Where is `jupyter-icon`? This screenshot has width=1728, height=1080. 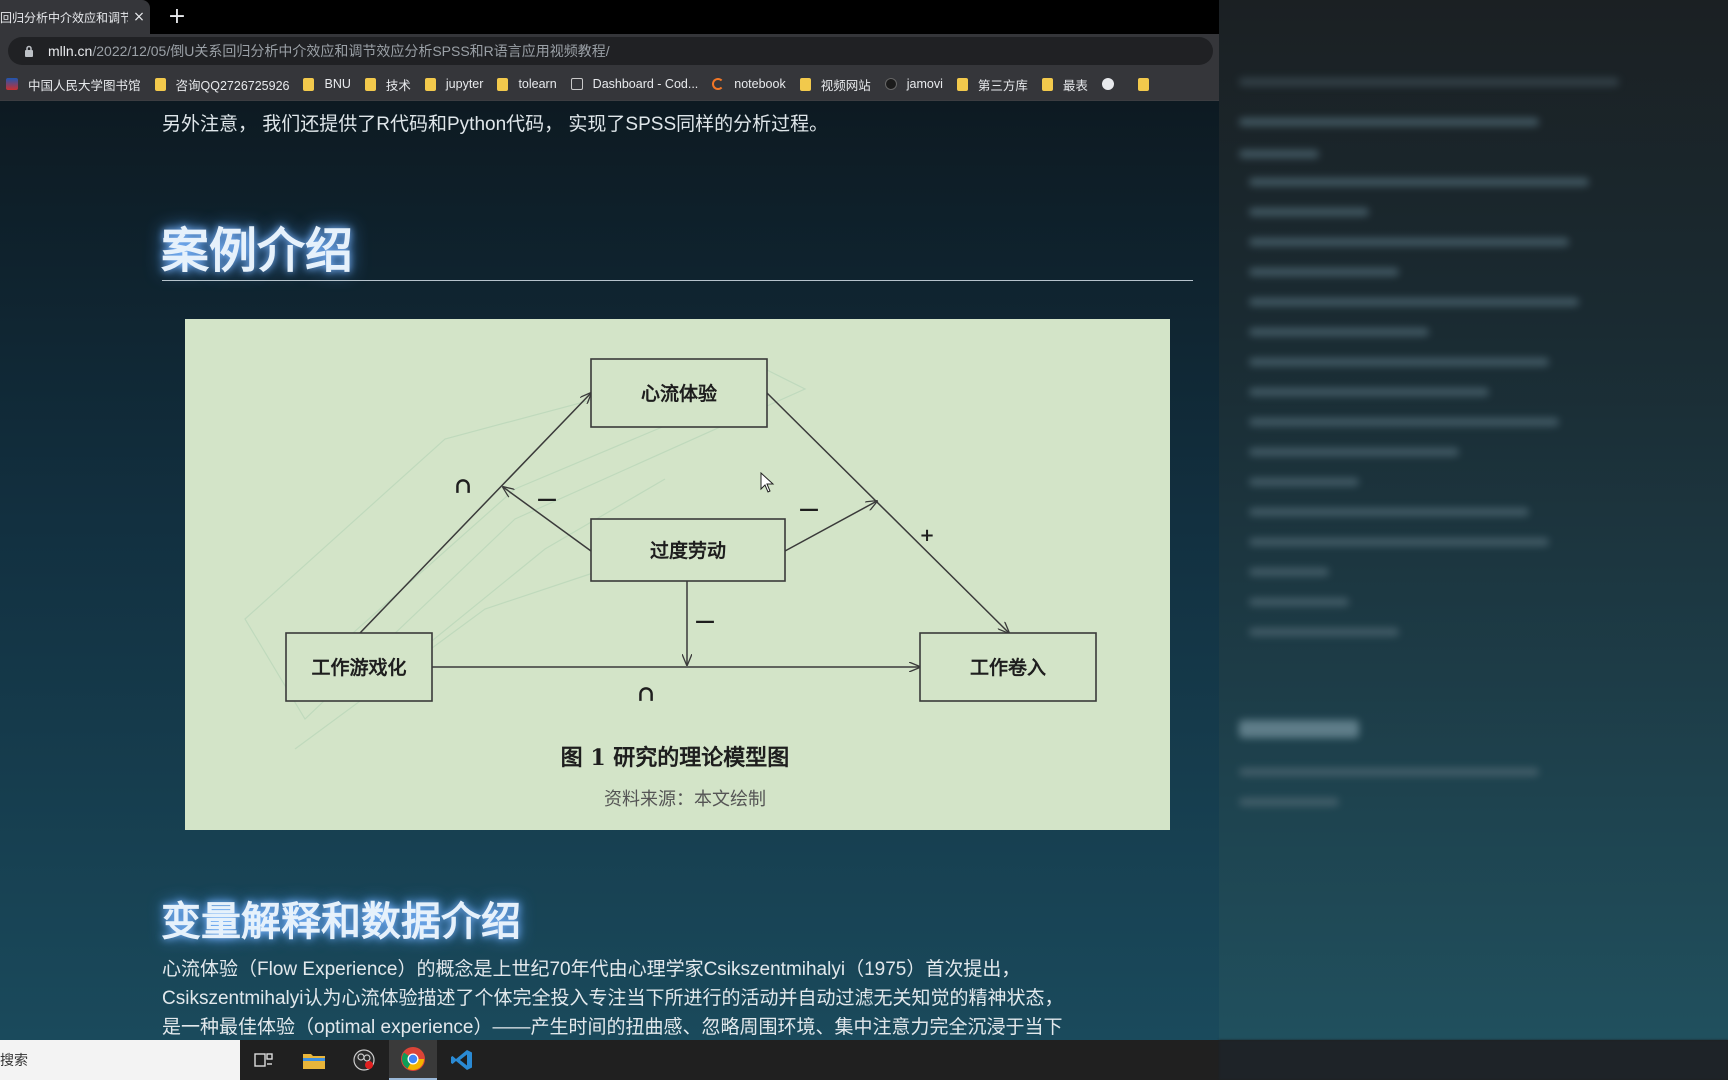 jupyter-icon is located at coordinates (718, 84).